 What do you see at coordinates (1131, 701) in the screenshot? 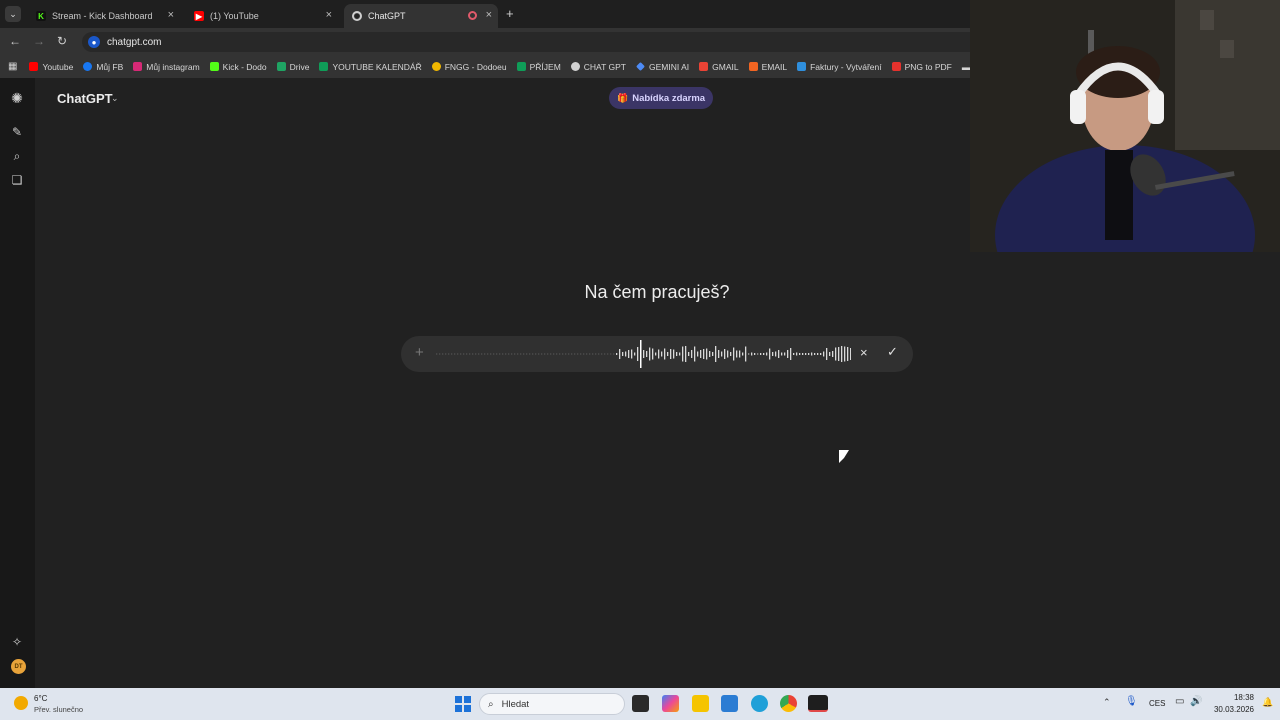
I see `microphone-tray-icon: 🎙` at bounding box center [1131, 701].